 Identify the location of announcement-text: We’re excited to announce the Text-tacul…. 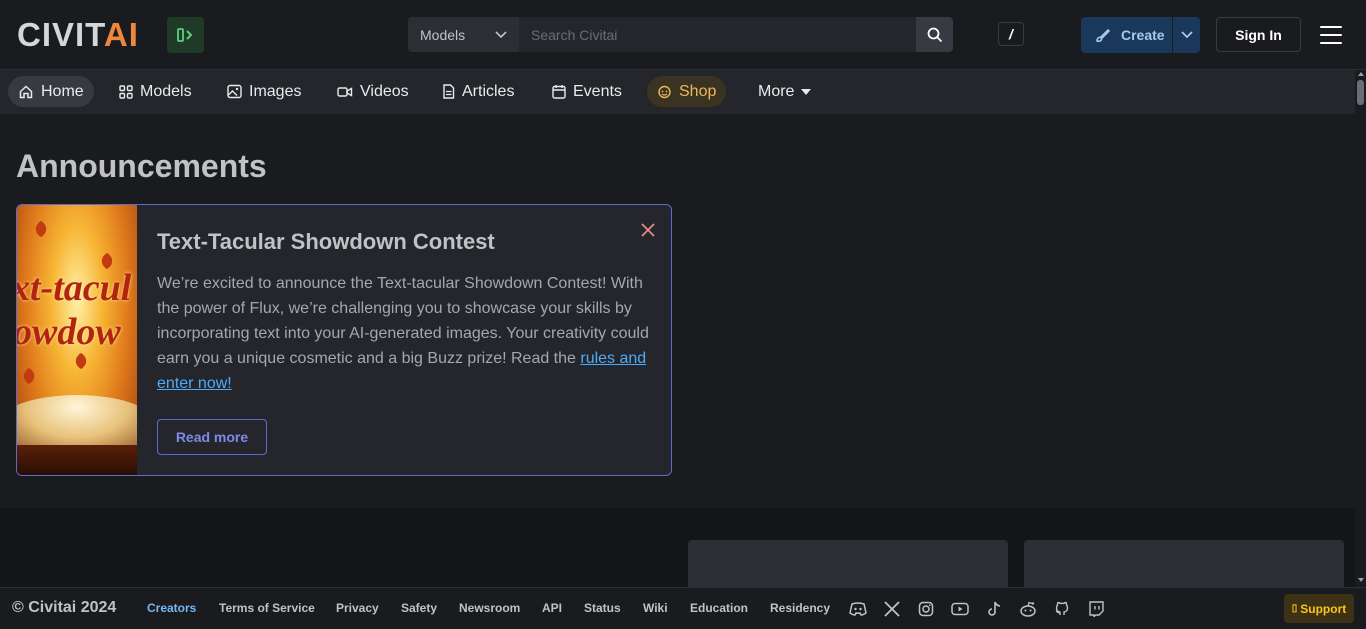
(403, 333).